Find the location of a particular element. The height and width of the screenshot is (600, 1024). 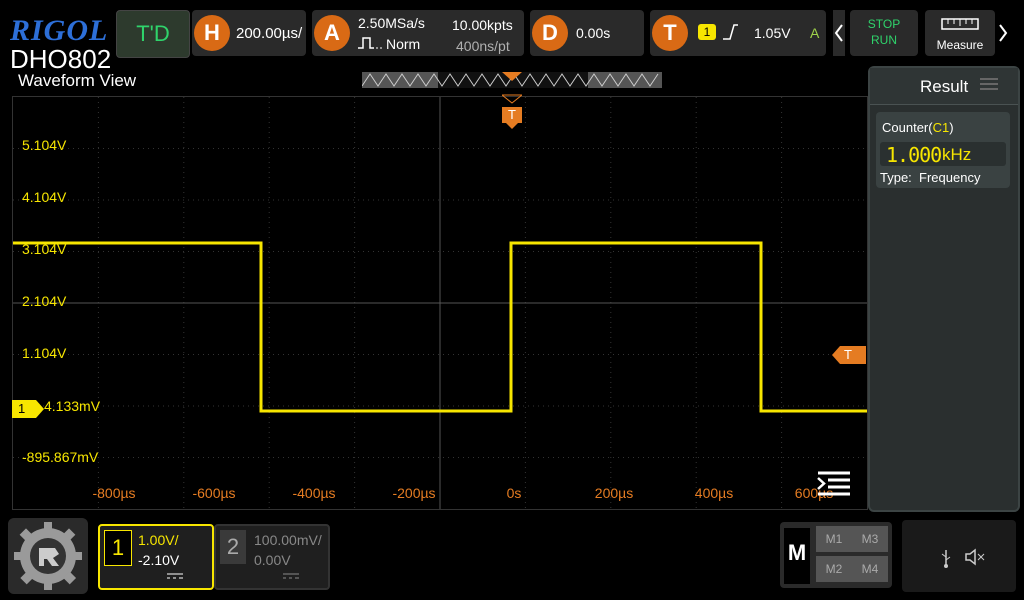

delay-control: D 0.00s is located at coordinates (587, 33).